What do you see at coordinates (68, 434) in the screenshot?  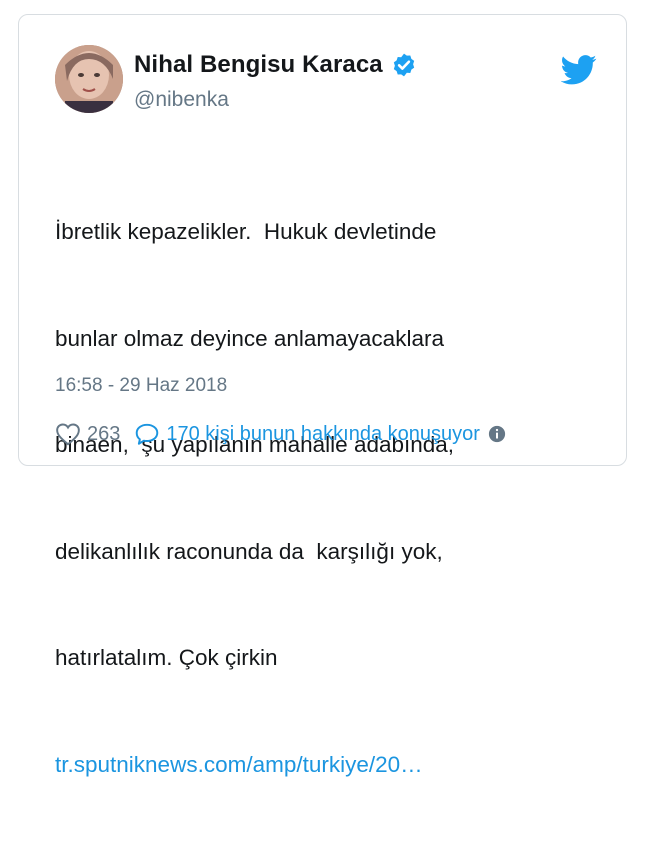 I see `heart-icon` at bounding box center [68, 434].